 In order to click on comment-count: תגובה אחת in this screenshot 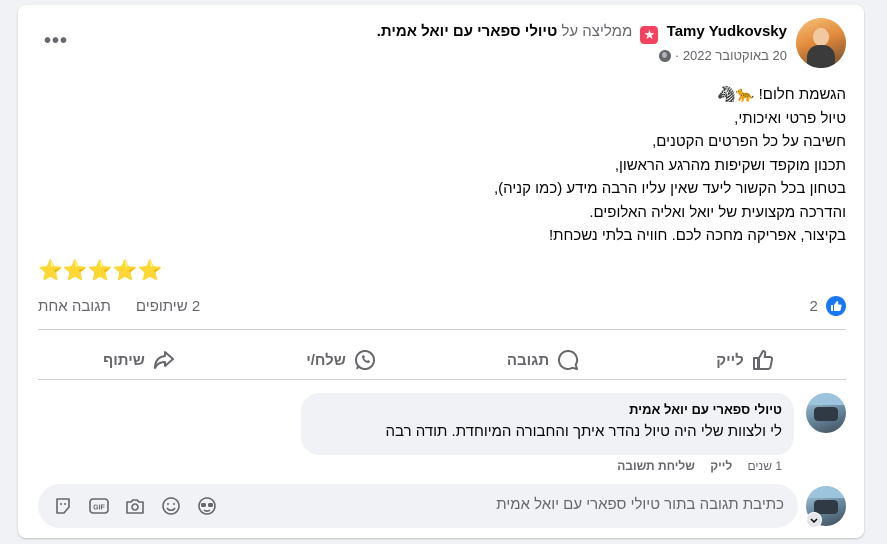, I will do `click(74, 306)`.